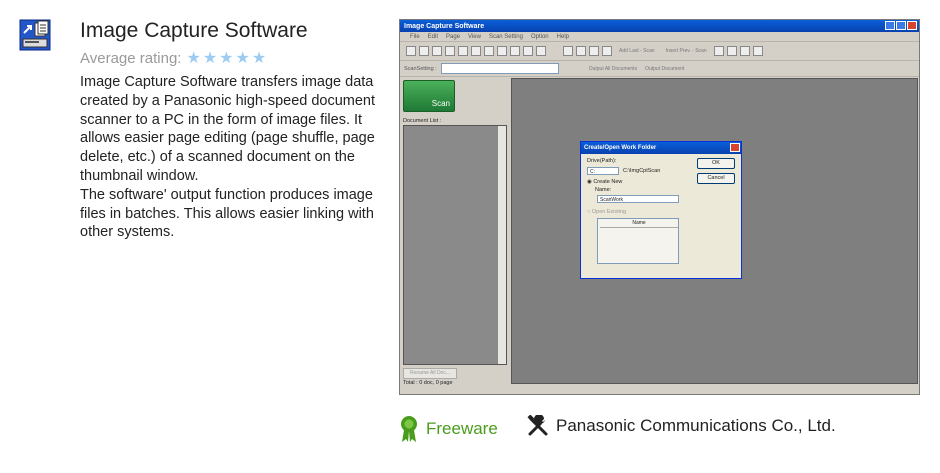 The image size is (940, 473). What do you see at coordinates (539, 36) in the screenshot?
I see `menu-option: Option` at bounding box center [539, 36].